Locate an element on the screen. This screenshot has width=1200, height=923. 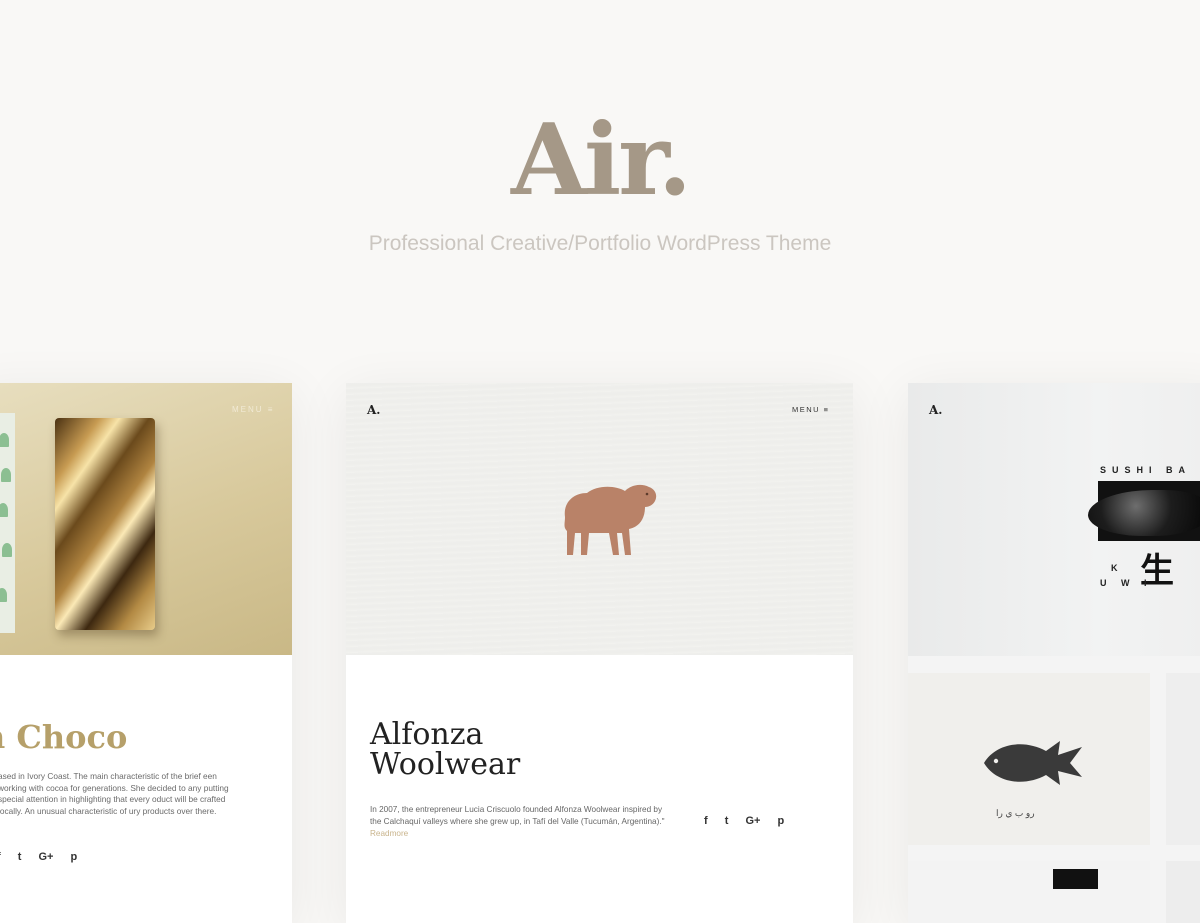
sushi-line-k: K is located at coordinates (1117, 568).